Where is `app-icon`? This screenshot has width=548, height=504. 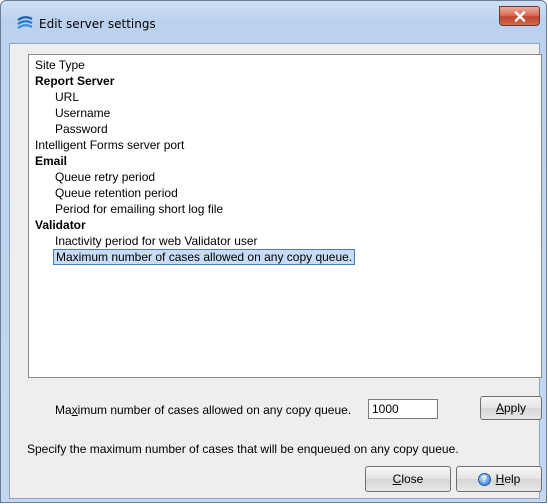 app-icon is located at coordinates (25, 22).